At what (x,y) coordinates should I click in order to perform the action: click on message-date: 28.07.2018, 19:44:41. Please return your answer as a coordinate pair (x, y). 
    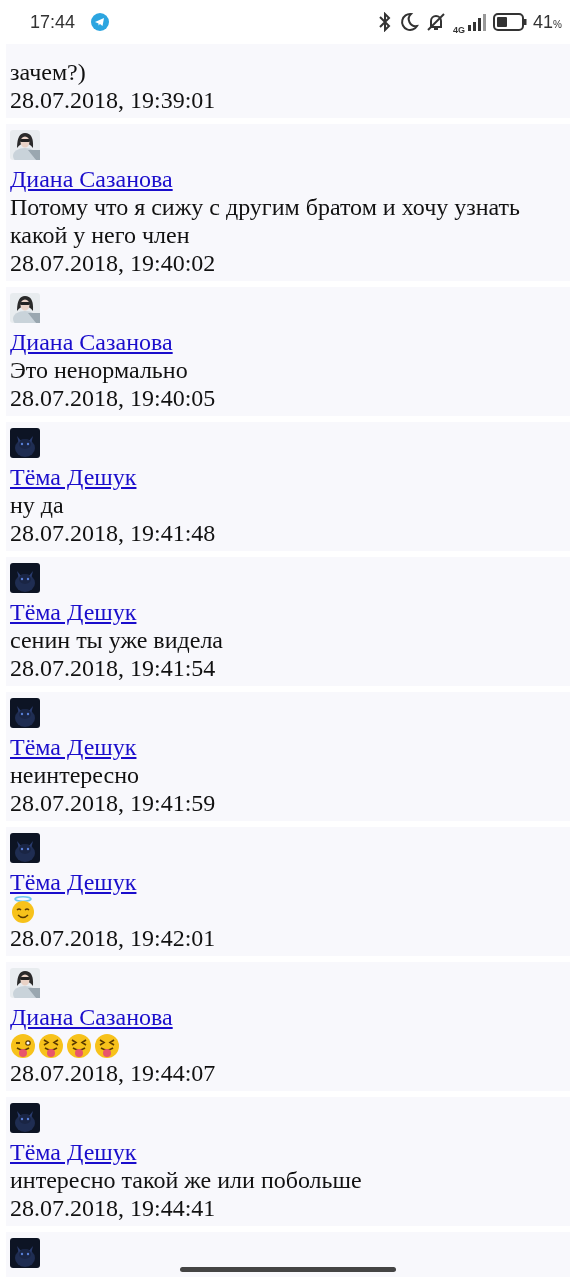
    Looking at the image, I should click on (113, 1208).